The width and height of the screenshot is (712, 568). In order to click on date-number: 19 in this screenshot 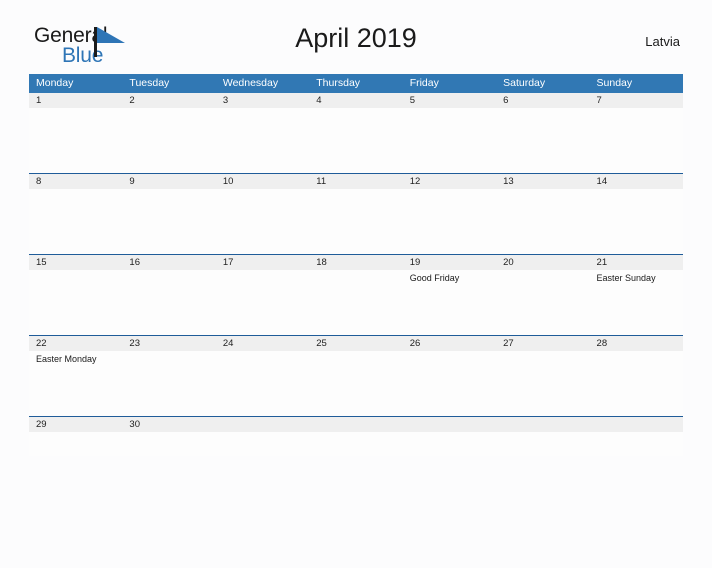, I will do `click(449, 262)`.